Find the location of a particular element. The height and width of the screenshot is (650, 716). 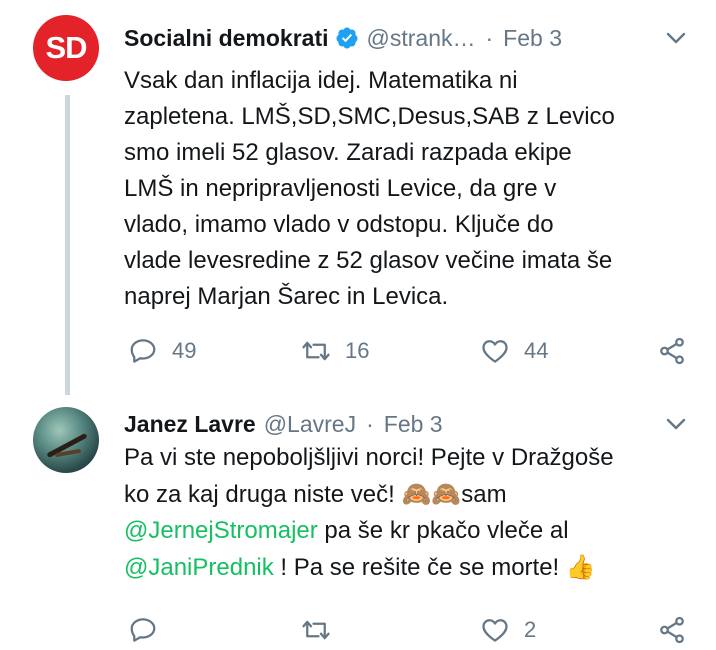

verified-badge-icon is located at coordinates (347, 38).